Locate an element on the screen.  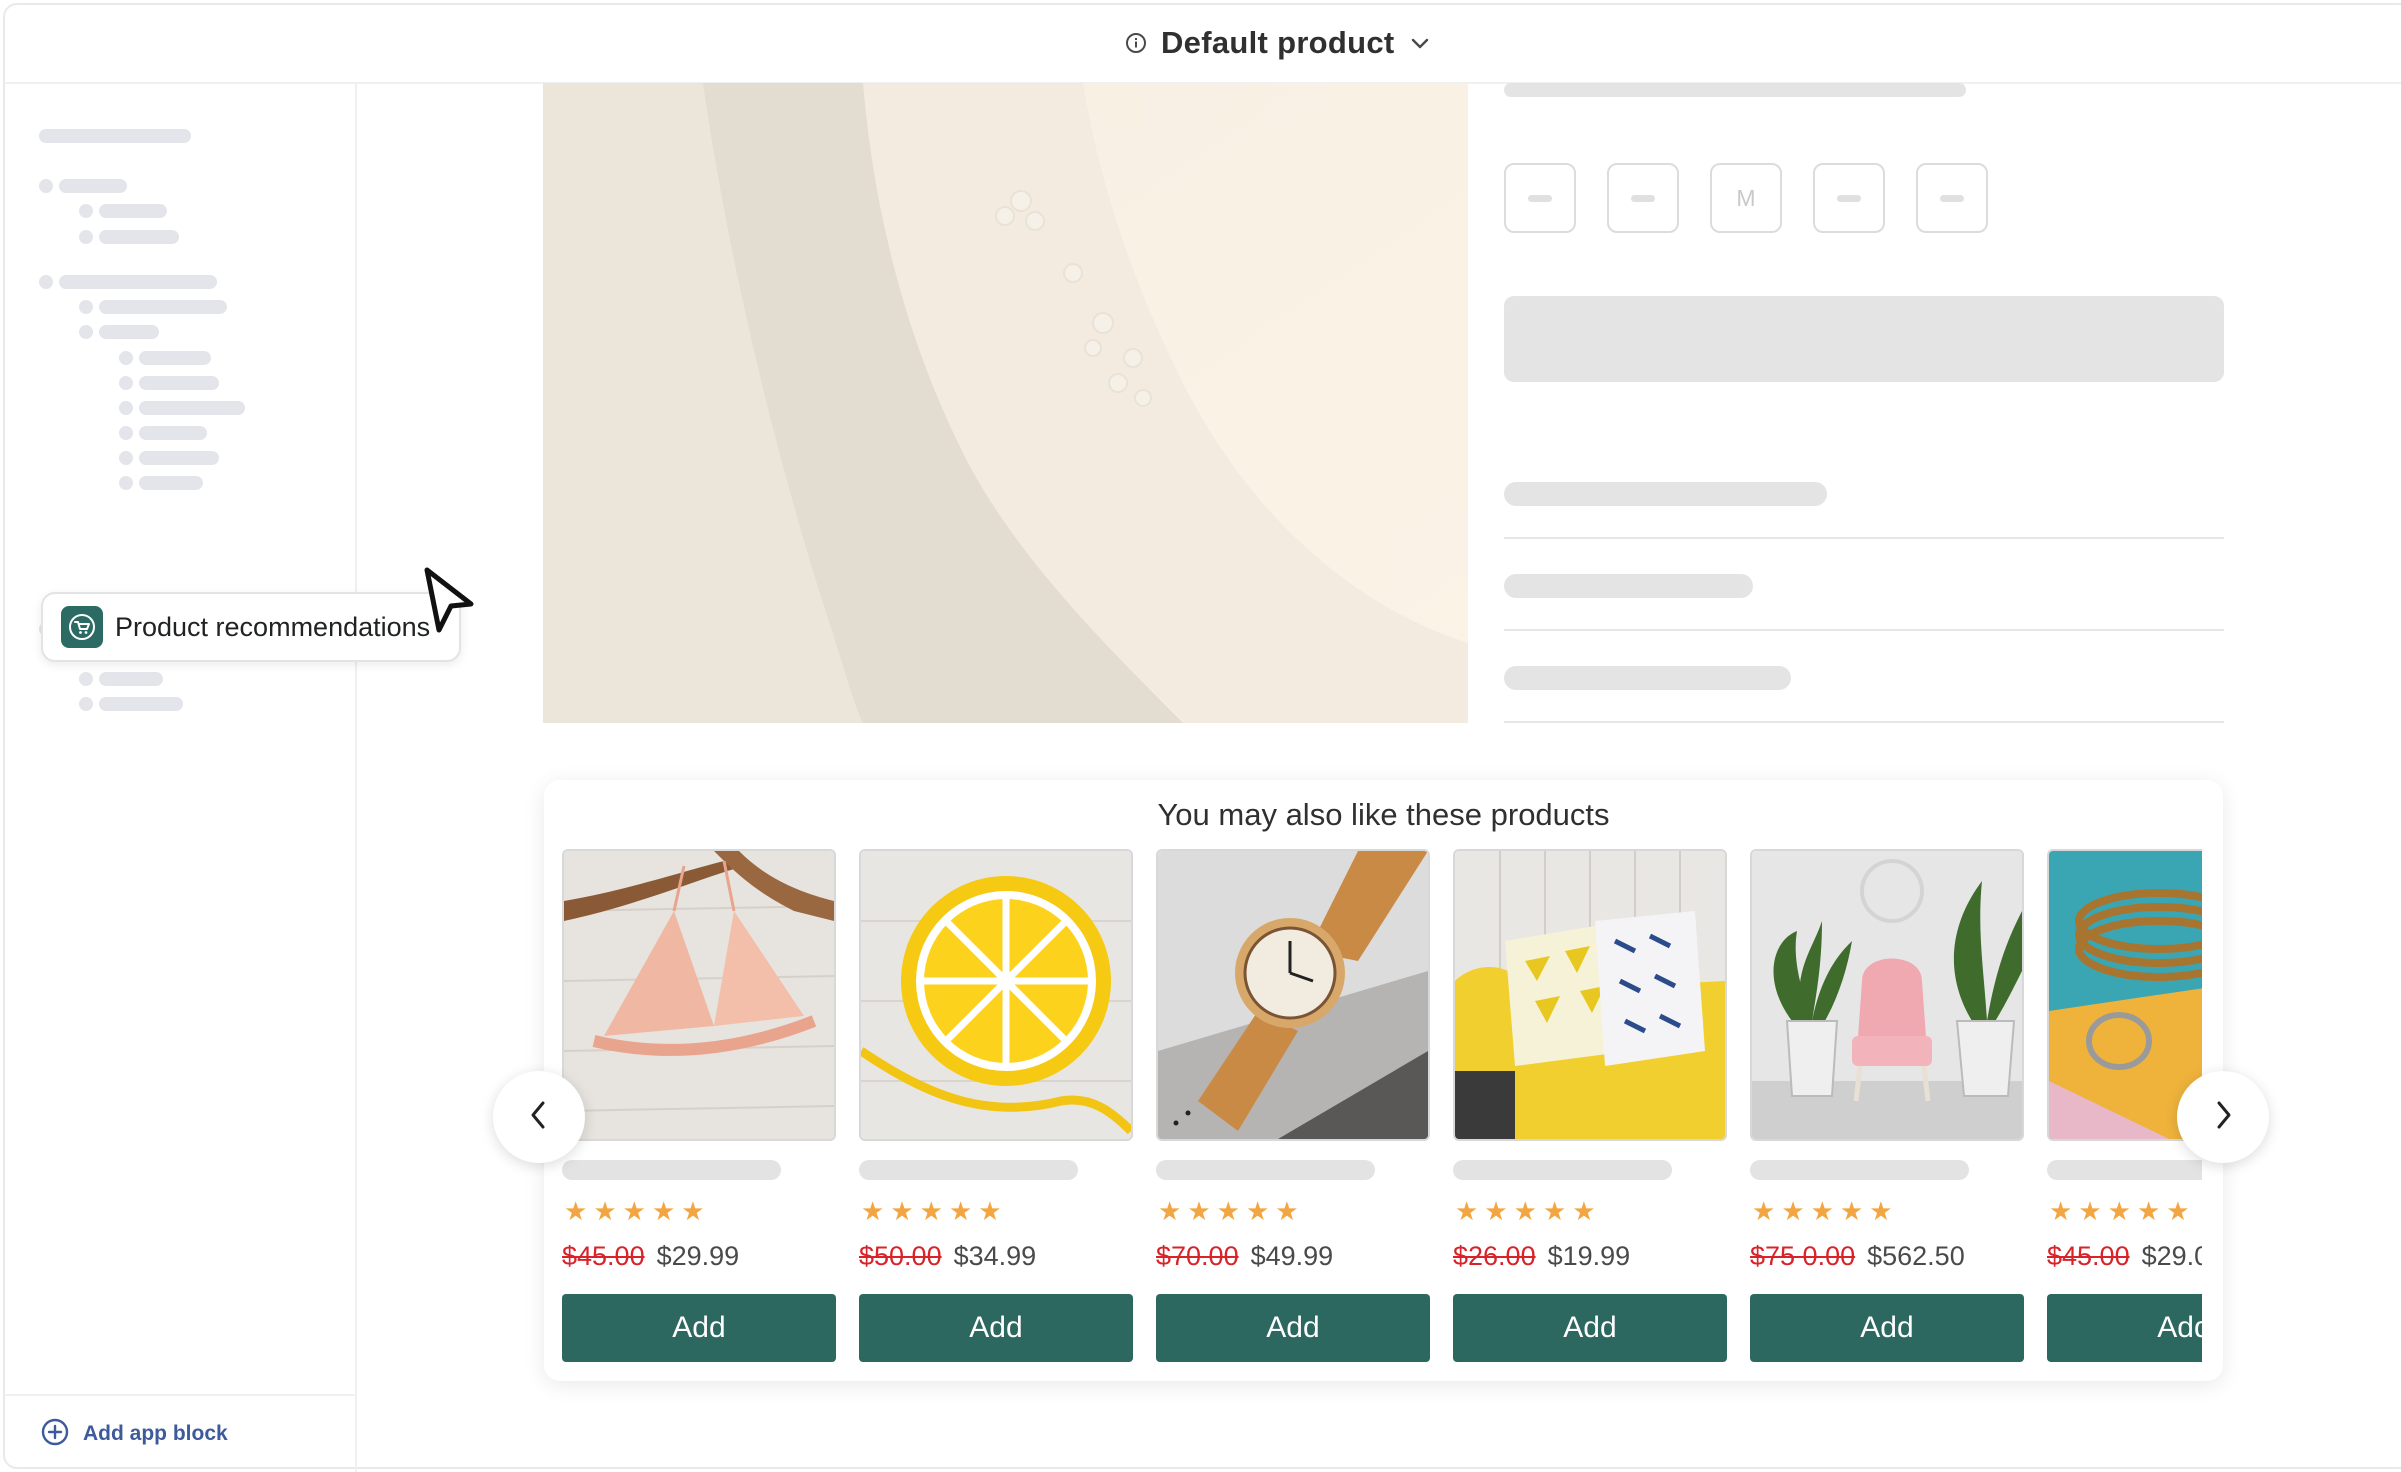
chevron-left-icon is located at coordinates (539, 1117).